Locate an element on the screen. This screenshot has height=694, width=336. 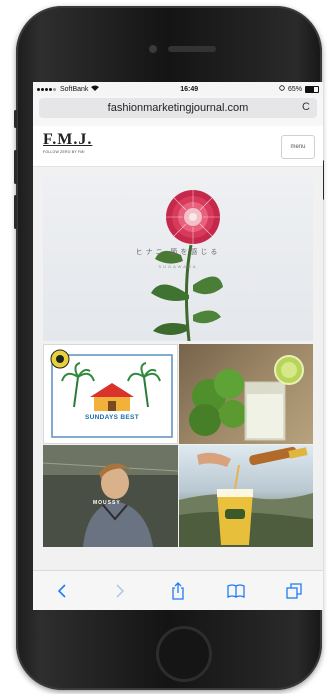
menu-button: menu is located at coordinates (298, 147).